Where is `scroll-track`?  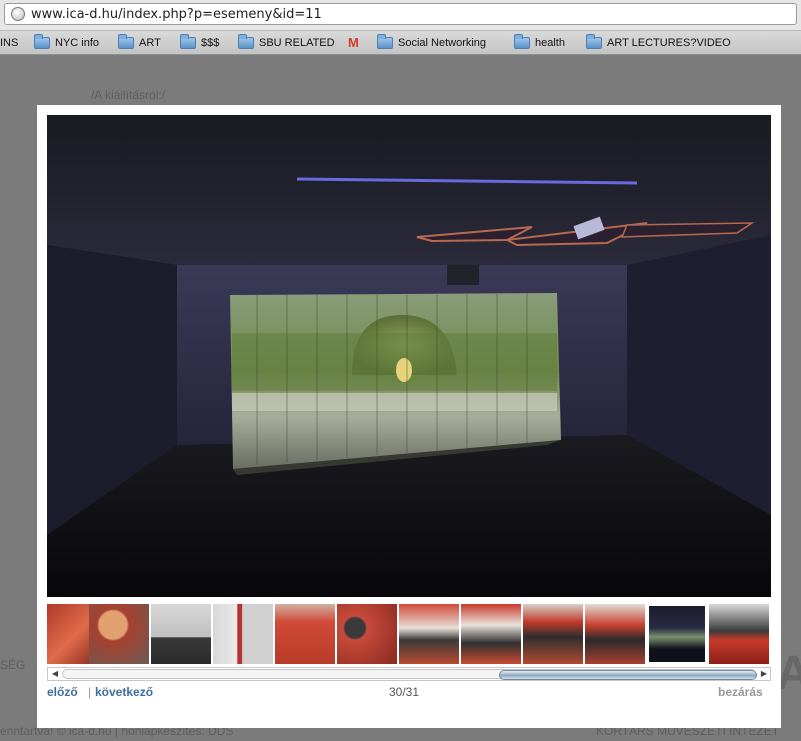 scroll-track is located at coordinates (409, 674).